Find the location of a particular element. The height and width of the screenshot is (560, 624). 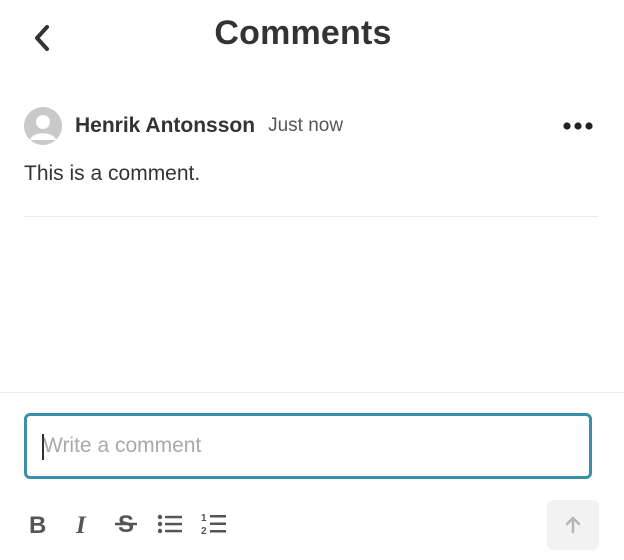

more-horizontal-icon is located at coordinates (578, 126).